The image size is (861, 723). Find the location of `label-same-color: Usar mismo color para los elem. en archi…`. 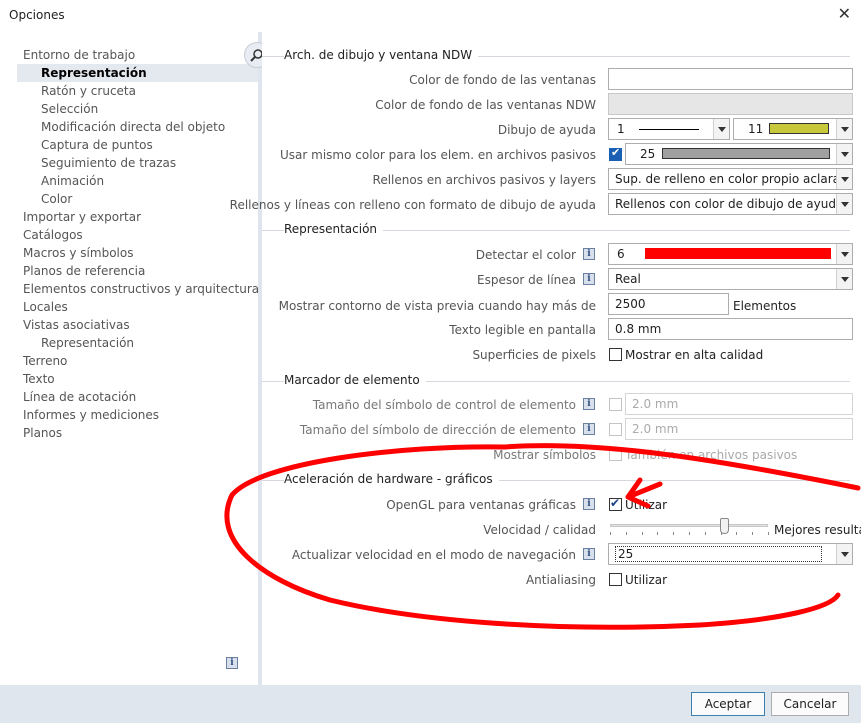

label-same-color: Usar mismo color para los elem. en archi… is located at coordinates (438, 155).